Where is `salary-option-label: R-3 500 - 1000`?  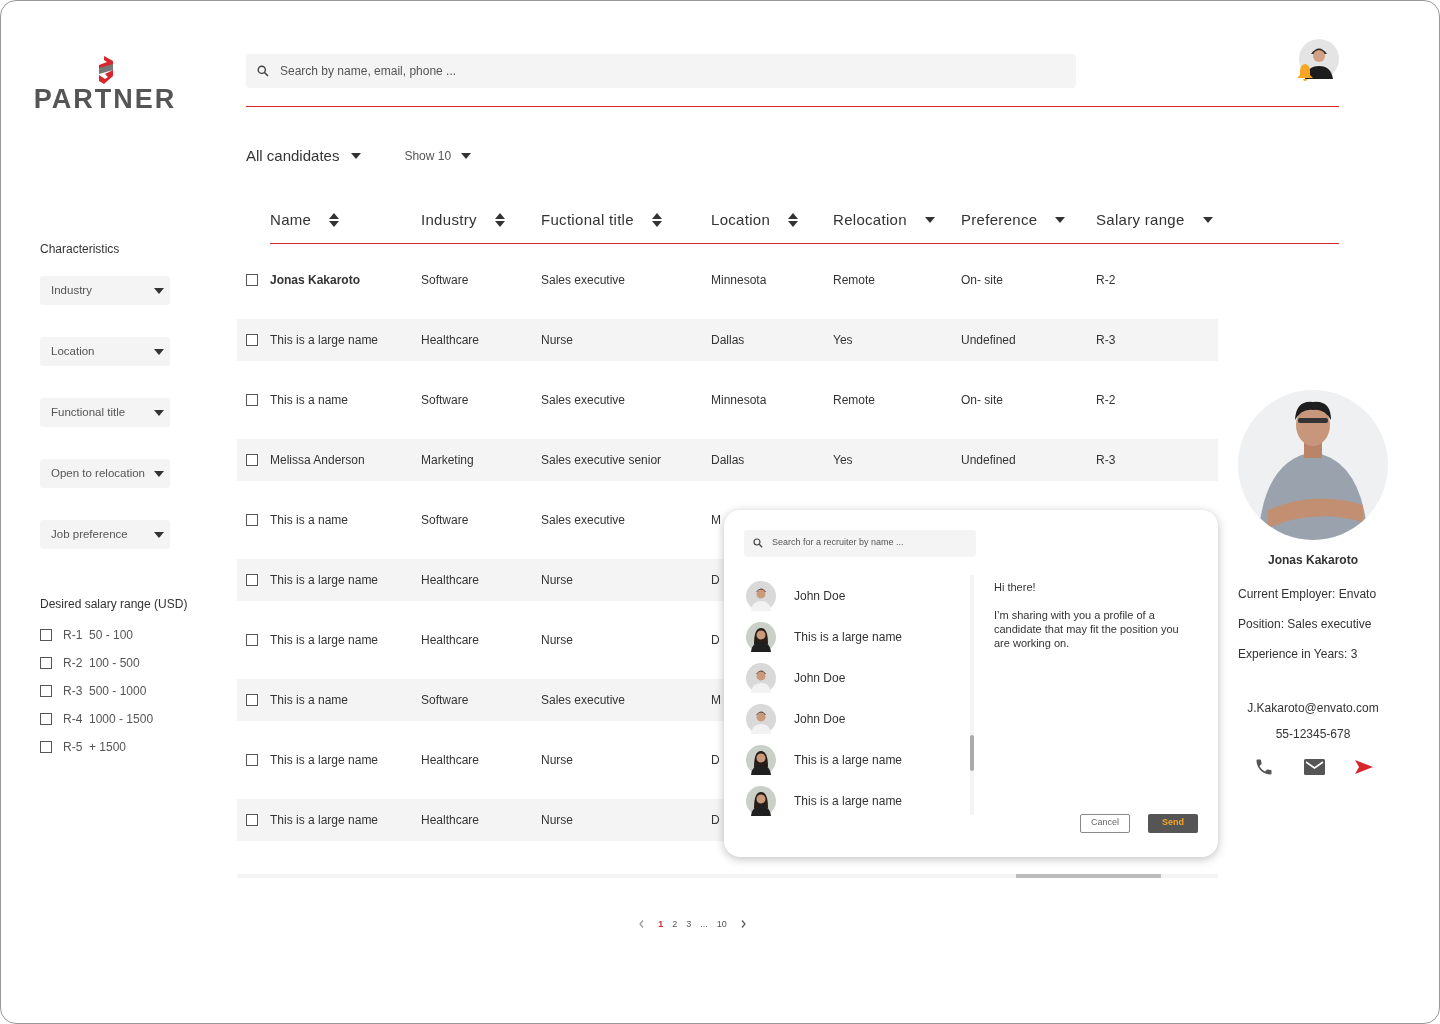
salary-option-label: R-3 500 - 1000 is located at coordinates (105, 691).